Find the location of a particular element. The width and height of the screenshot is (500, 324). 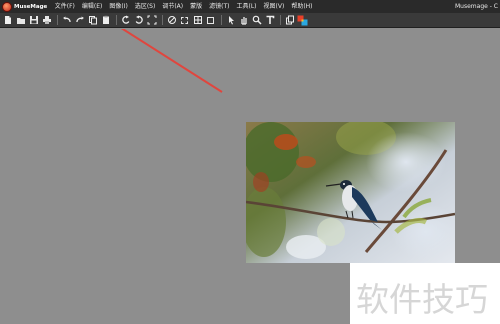

redo-icon is located at coordinates (79, 20).